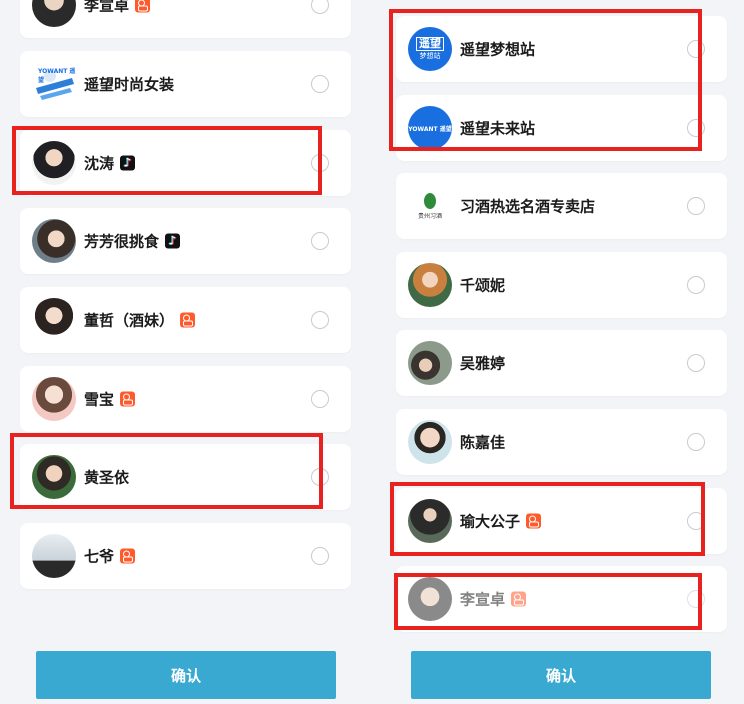  I want to click on list-item: 遥望 梦想站 遥望梦想站, so click(561, 49).